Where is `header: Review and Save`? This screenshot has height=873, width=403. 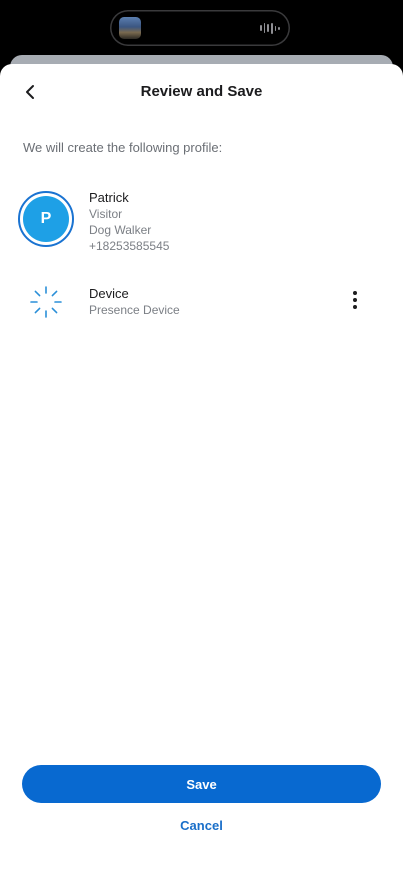 header: Review and Save is located at coordinates (201, 91).